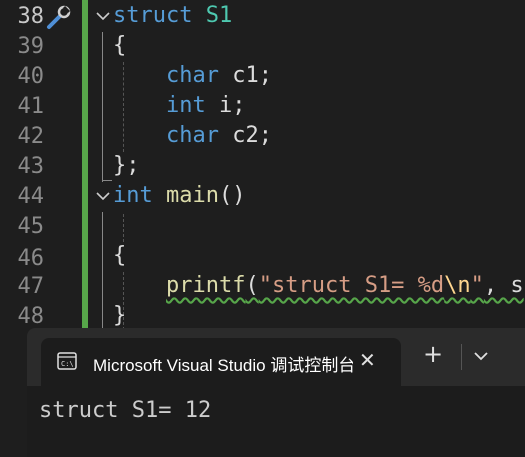 Image resolution: width=525 pixels, height=457 pixels. I want to click on code-line-40: char c1;, so click(219, 76).